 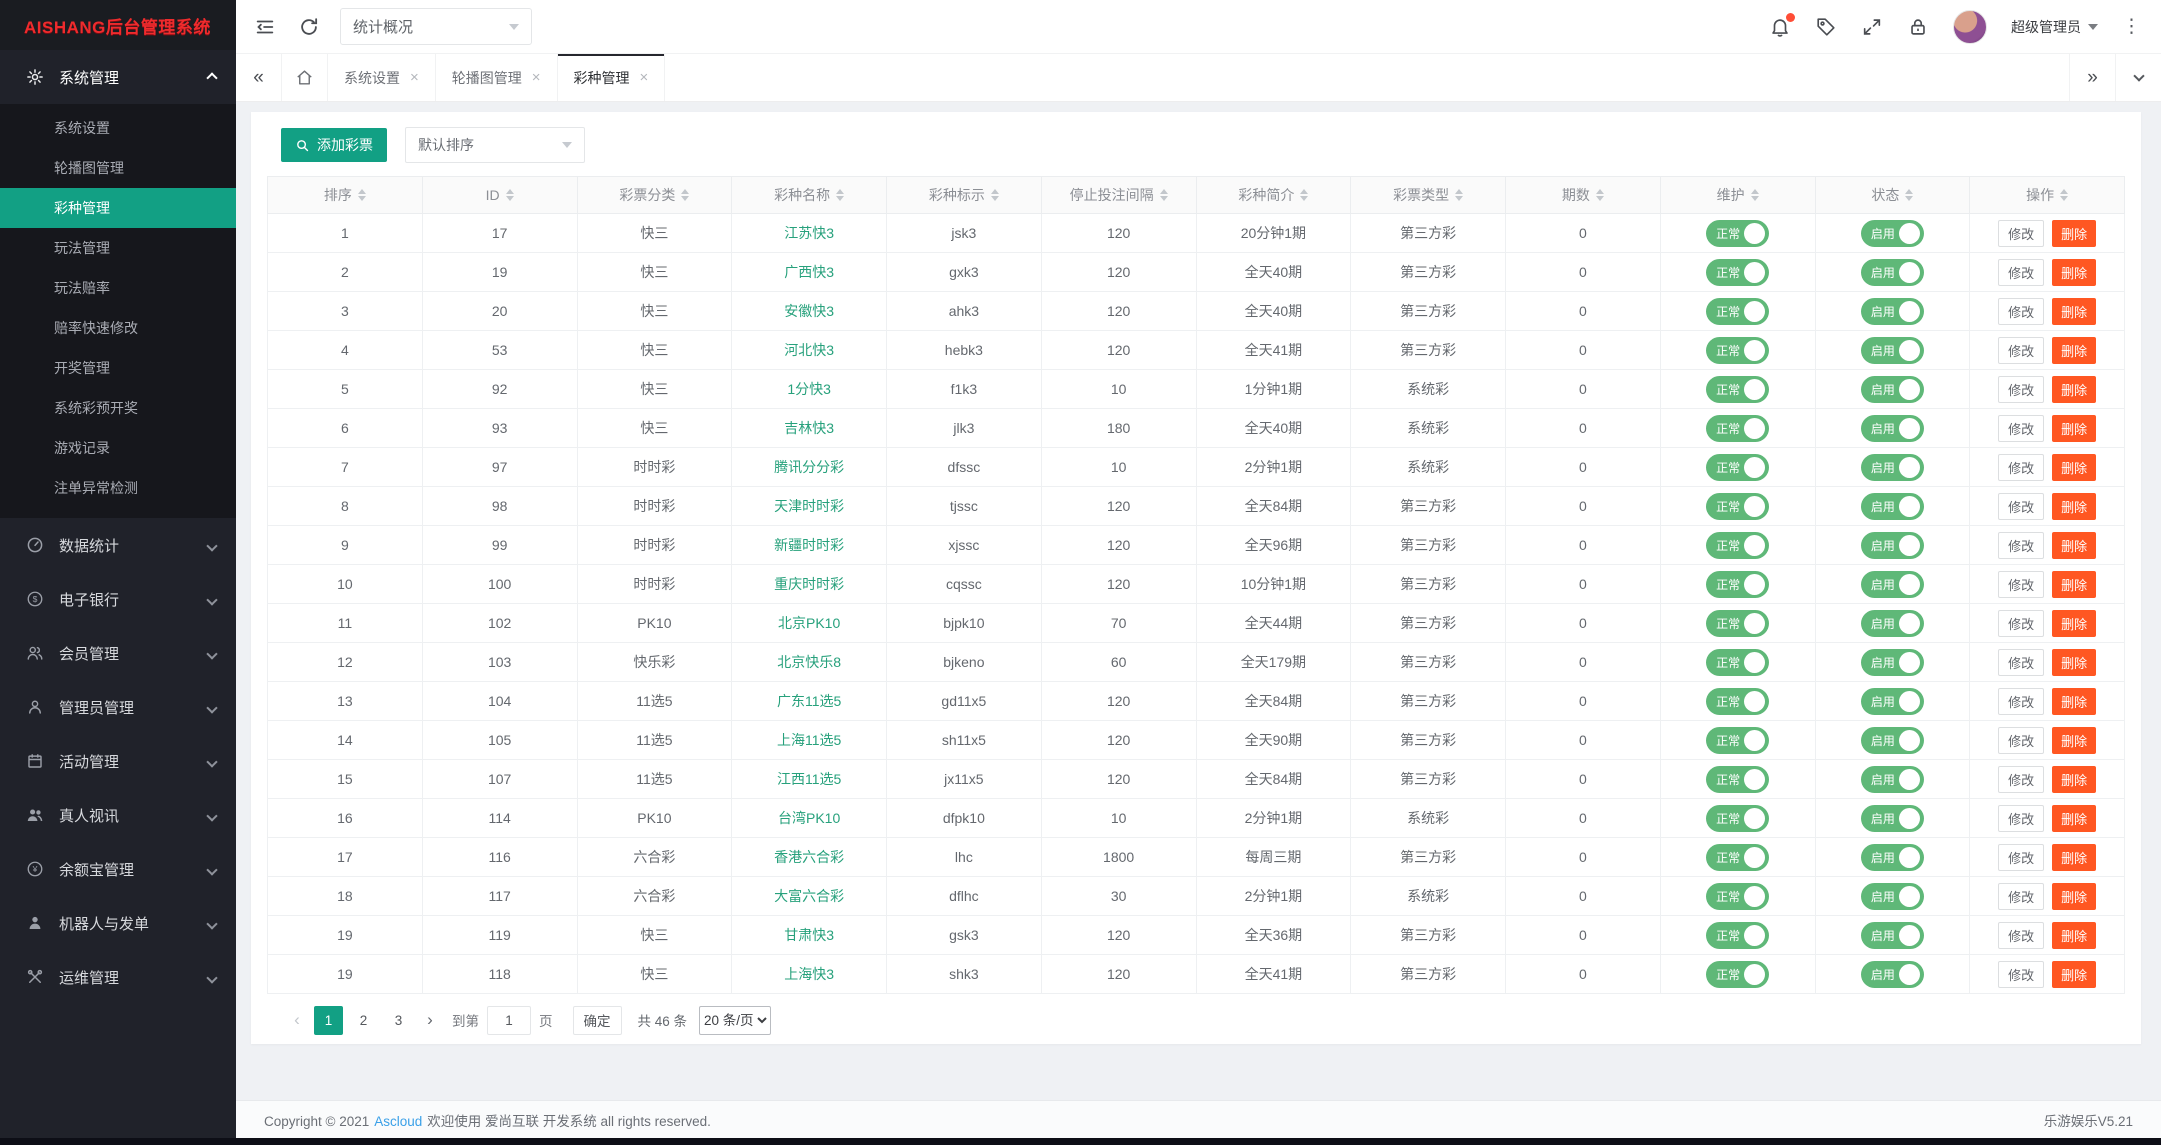 What do you see at coordinates (809, 935) in the screenshot?
I see `lottery-name-link: 甘肃快3` at bounding box center [809, 935].